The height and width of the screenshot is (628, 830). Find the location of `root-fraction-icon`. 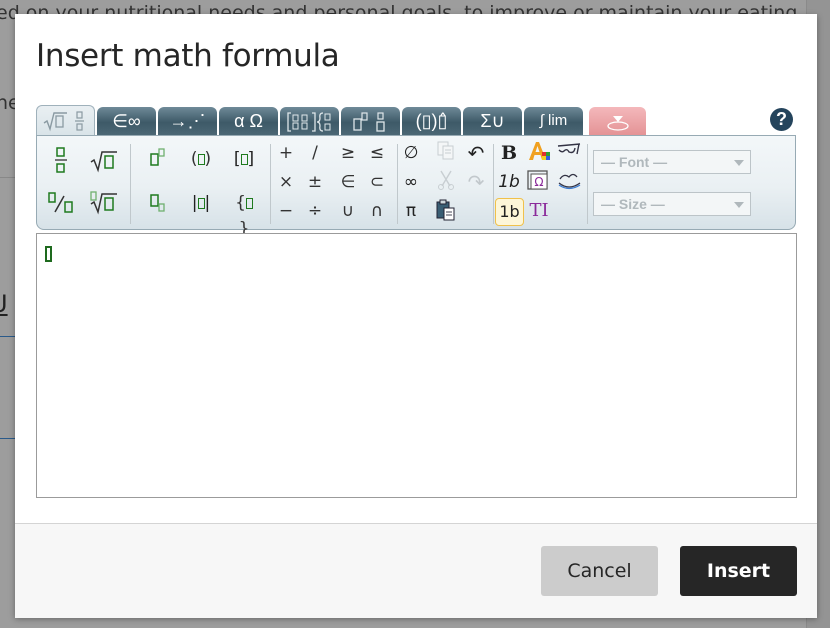

root-fraction-icon is located at coordinates (63, 121).